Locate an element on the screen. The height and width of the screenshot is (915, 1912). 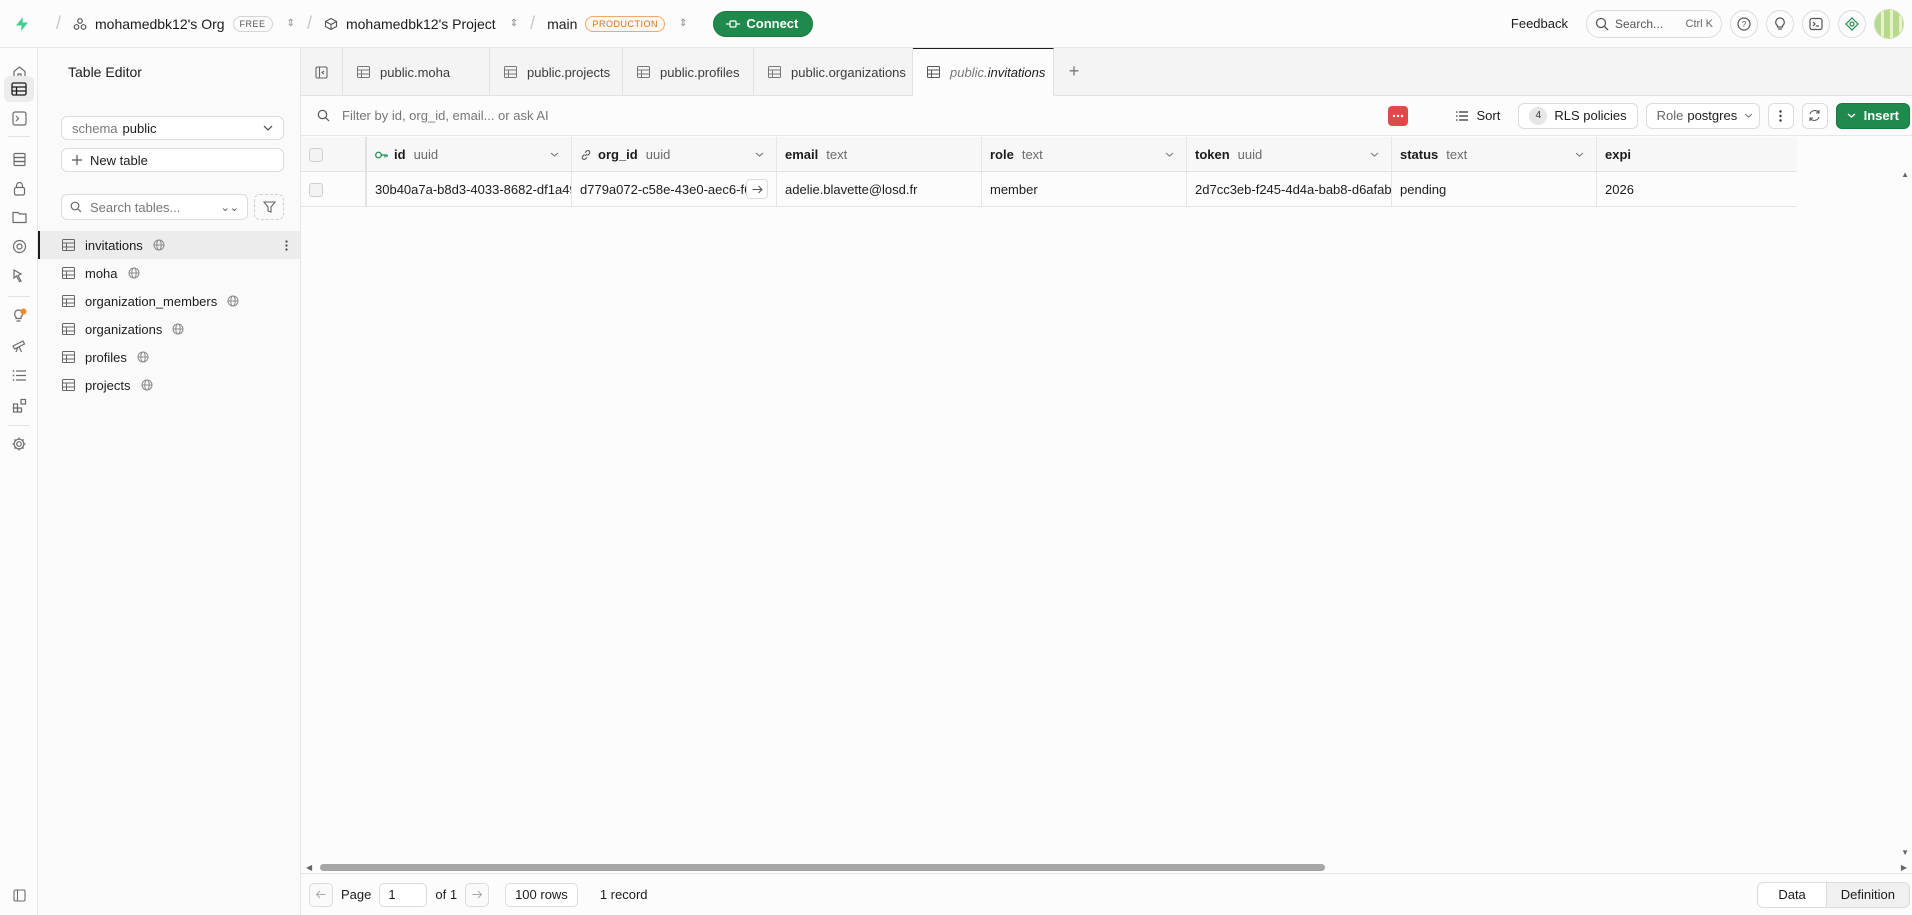
cell-id: 30b40a7a-b8d3-4033-8682-df1a4911c is located at coordinates (469, 189).